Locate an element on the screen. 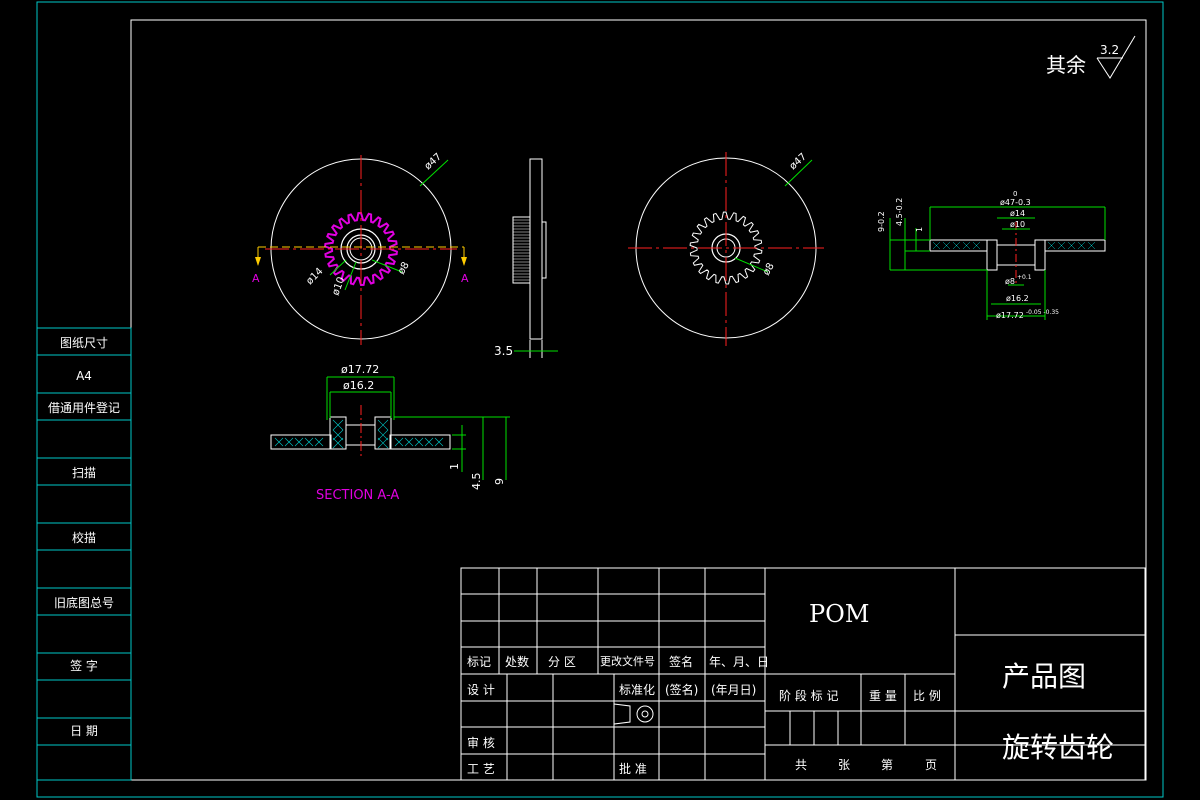 The height and width of the screenshot is (800, 1200). standardize-label: 标准化 is located at coordinates (637, 690).